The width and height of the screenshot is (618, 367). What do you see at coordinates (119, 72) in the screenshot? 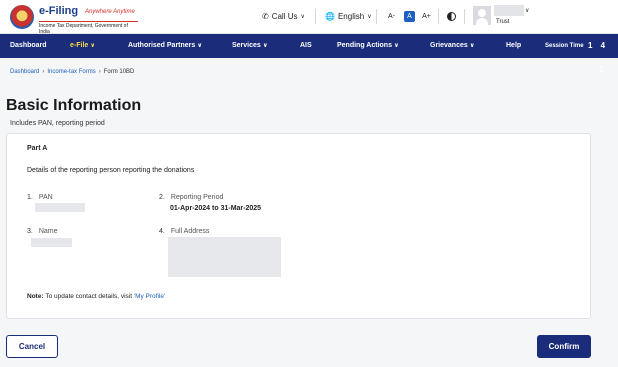
I see `breadcrumb-current: Form 10BD` at bounding box center [119, 72].